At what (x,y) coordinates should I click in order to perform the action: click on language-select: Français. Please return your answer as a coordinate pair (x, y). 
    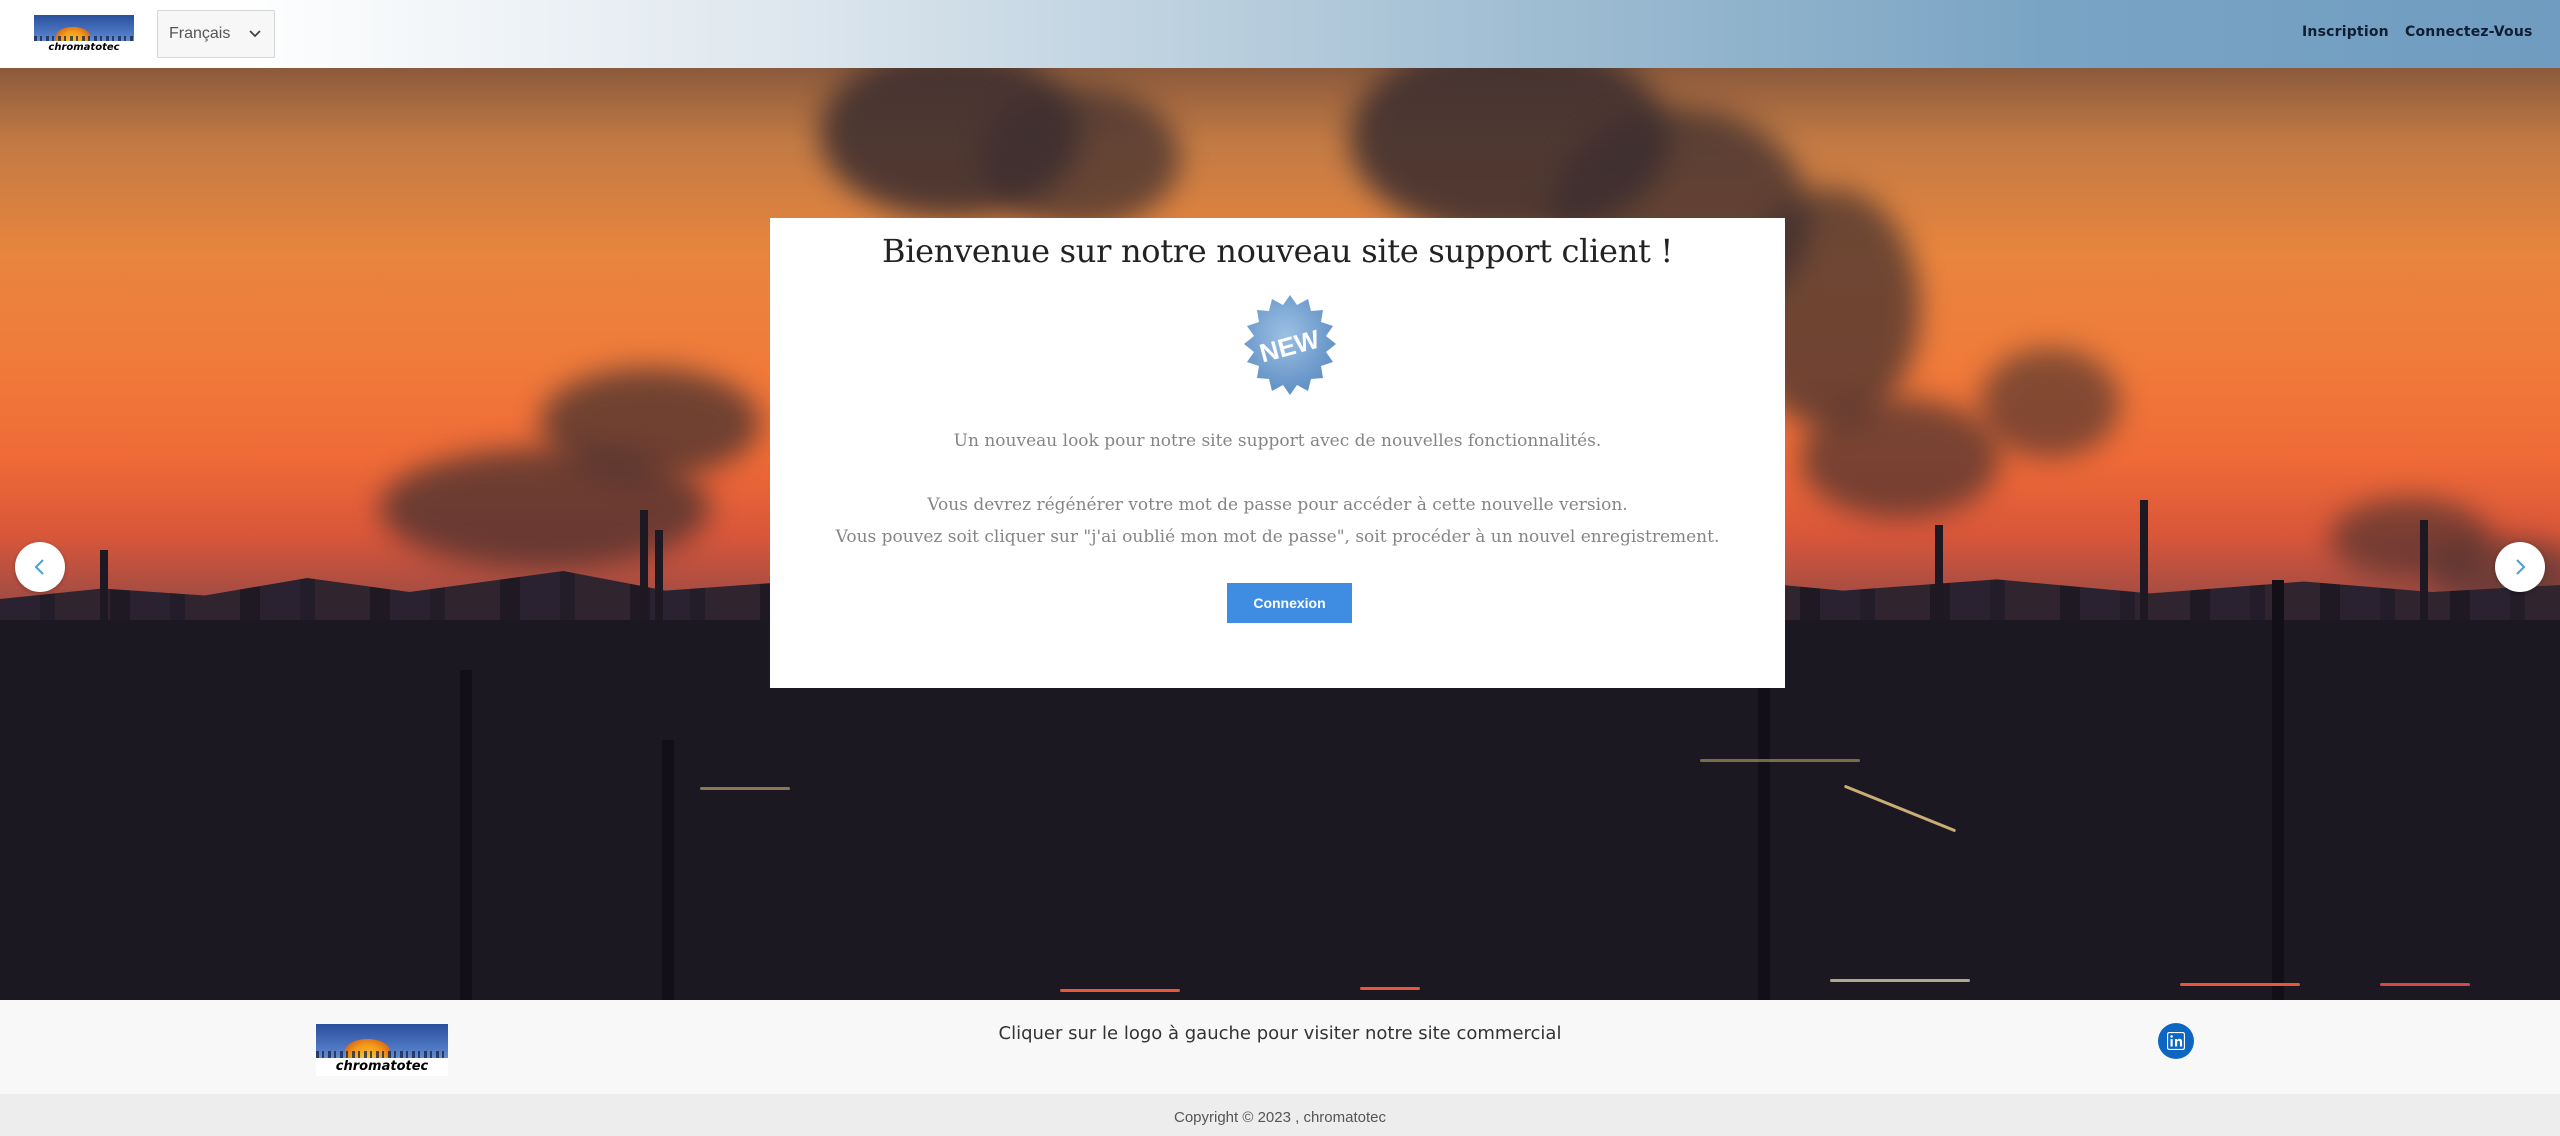
    Looking at the image, I should click on (216, 34).